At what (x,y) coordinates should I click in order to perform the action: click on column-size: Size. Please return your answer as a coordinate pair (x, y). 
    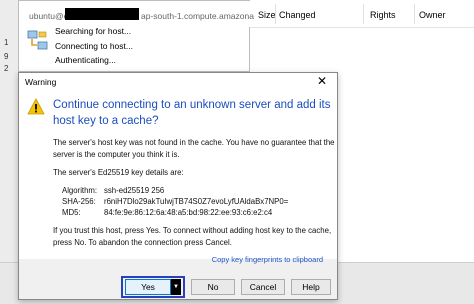
    Looking at the image, I should click on (267, 15).